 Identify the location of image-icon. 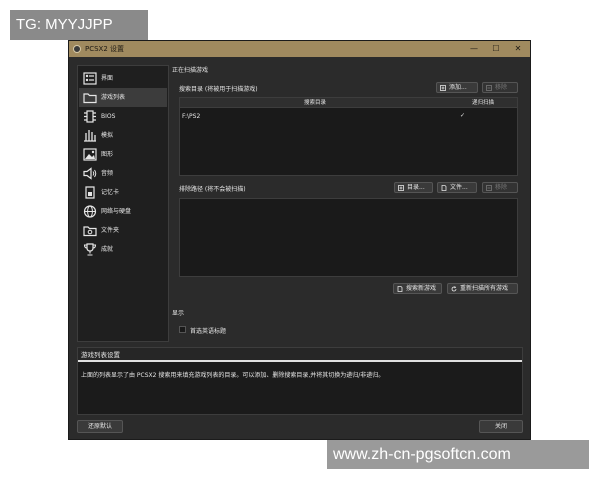
(90, 154).